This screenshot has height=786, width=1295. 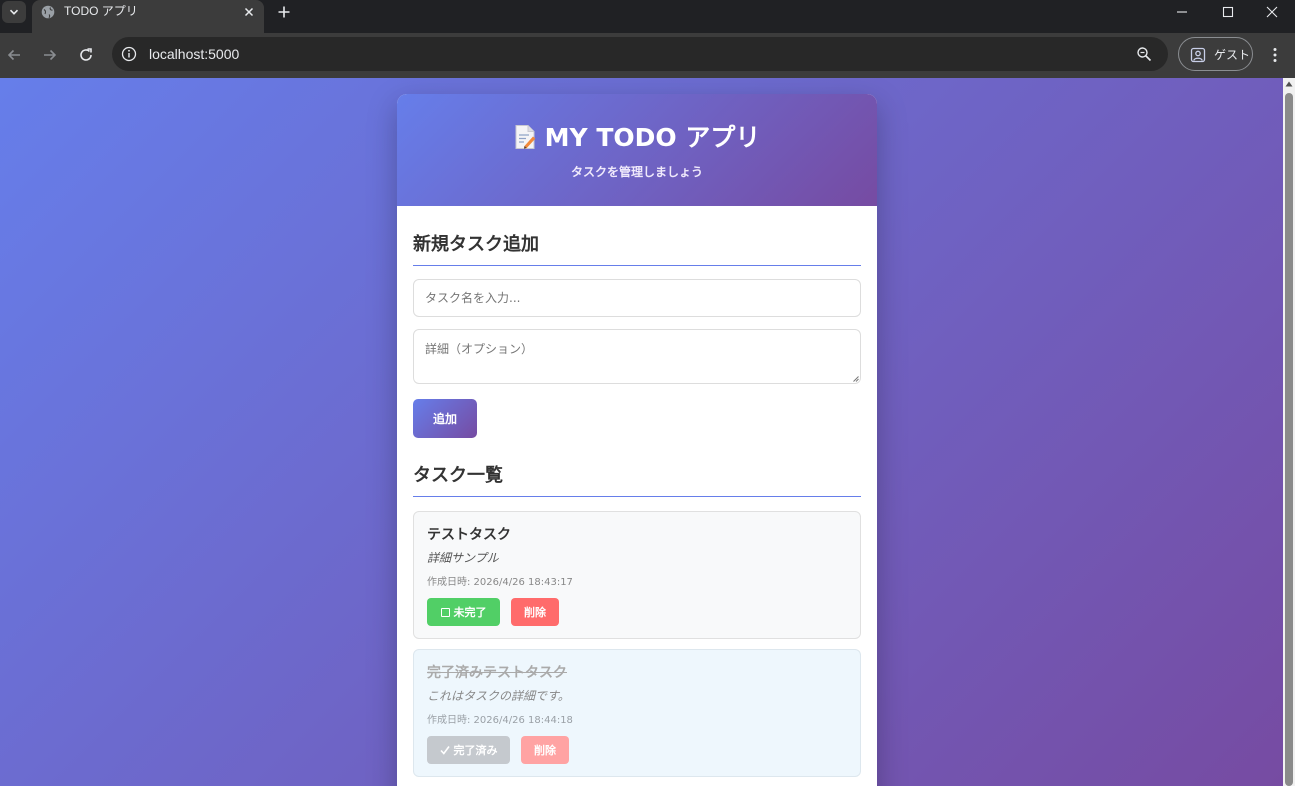 What do you see at coordinates (1198, 55) in the screenshot?
I see `profile-icon` at bounding box center [1198, 55].